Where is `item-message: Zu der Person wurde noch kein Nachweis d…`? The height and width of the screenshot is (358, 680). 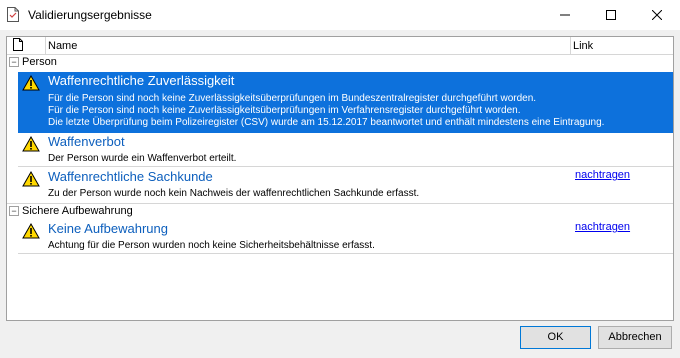 item-message: Zu der Person wurde noch kein Nachweis d… is located at coordinates (234, 193).